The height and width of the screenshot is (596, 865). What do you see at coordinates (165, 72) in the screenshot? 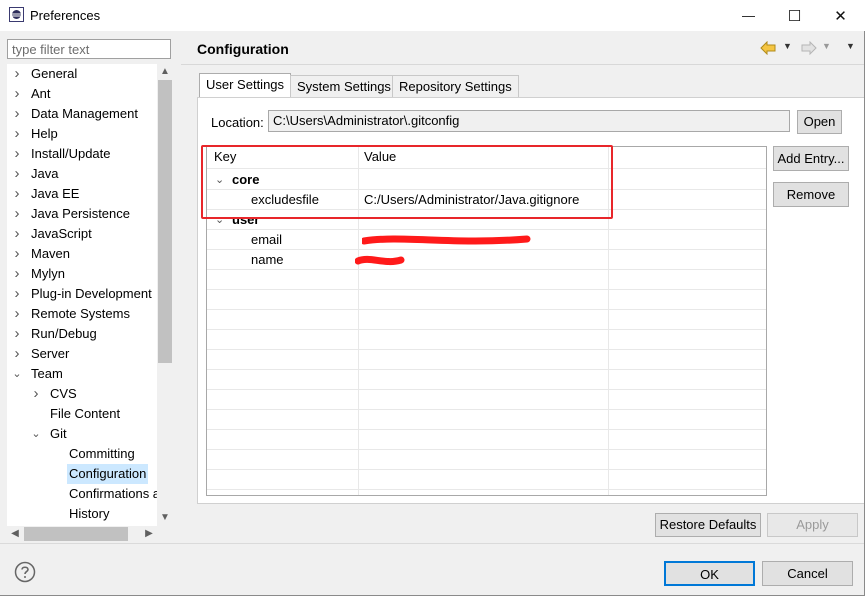
I see `scroll-up-icon: ▲` at bounding box center [165, 72].